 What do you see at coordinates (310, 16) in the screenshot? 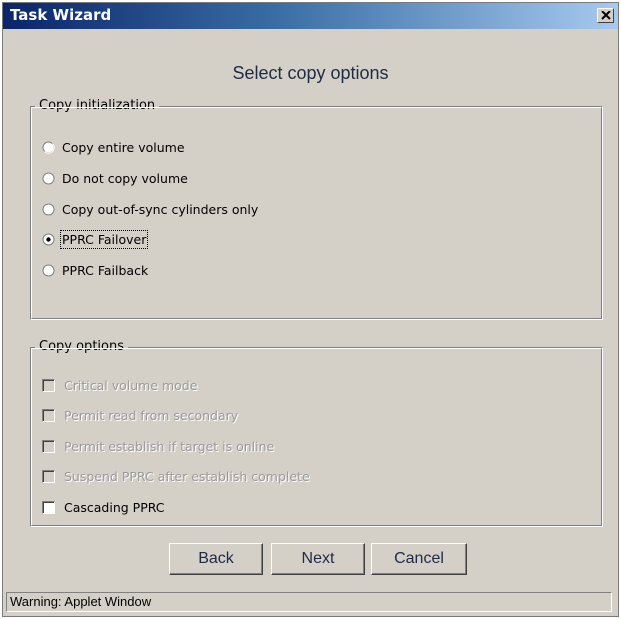
I see `title-bar: Task Wizard` at bounding box center [310, 16].